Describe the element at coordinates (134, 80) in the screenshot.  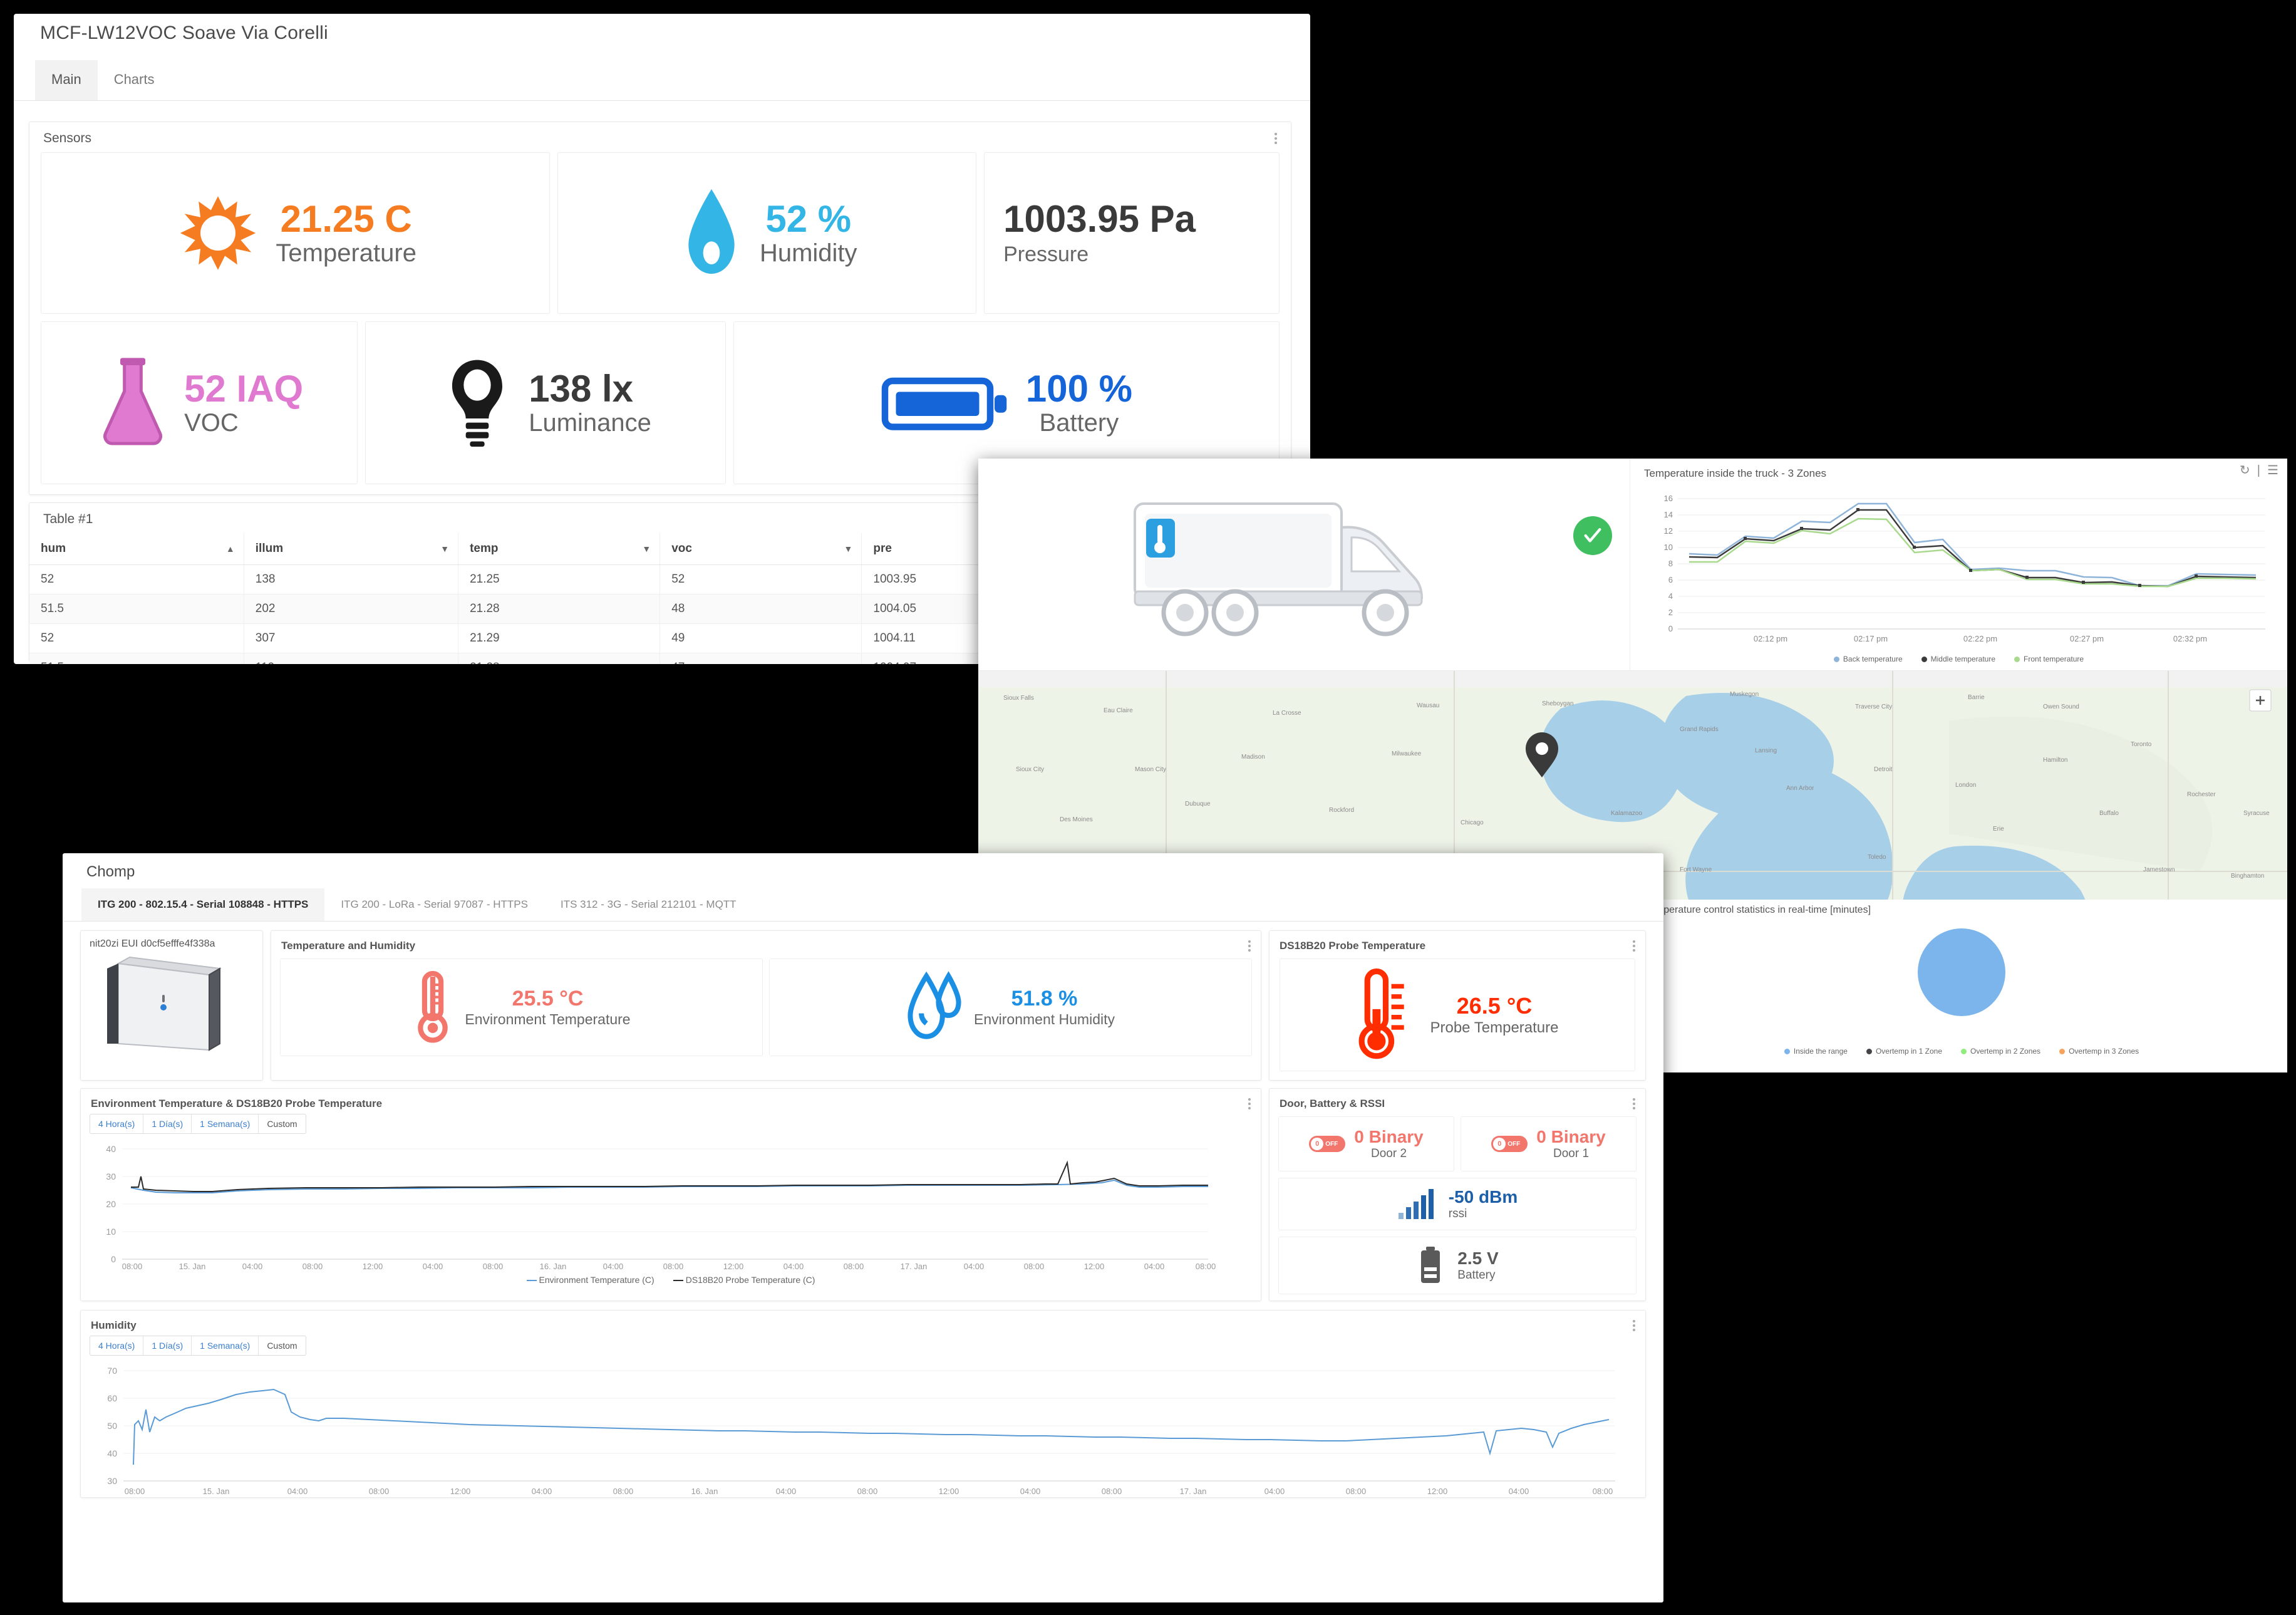
I see `tab-charts: Charts` at that location.